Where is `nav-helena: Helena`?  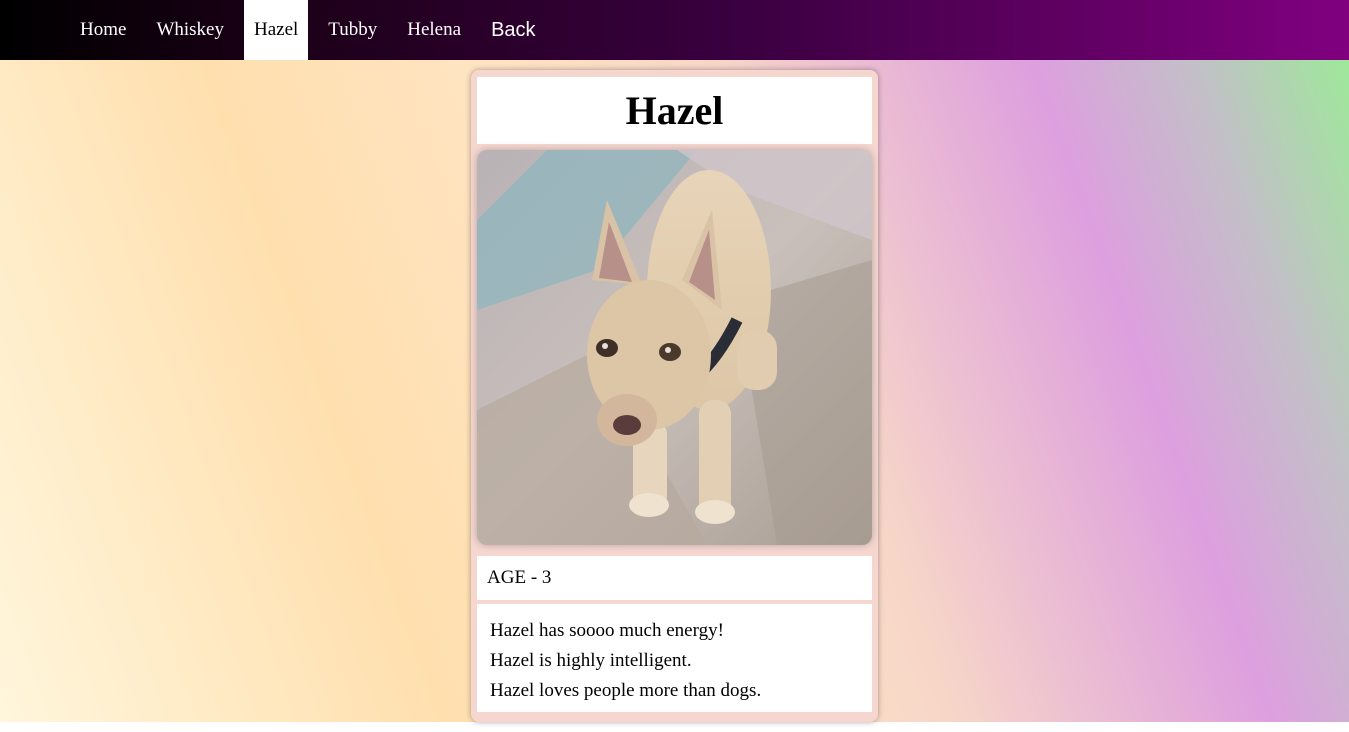 nav-helena: Helena is located at coordinates (434, 30).